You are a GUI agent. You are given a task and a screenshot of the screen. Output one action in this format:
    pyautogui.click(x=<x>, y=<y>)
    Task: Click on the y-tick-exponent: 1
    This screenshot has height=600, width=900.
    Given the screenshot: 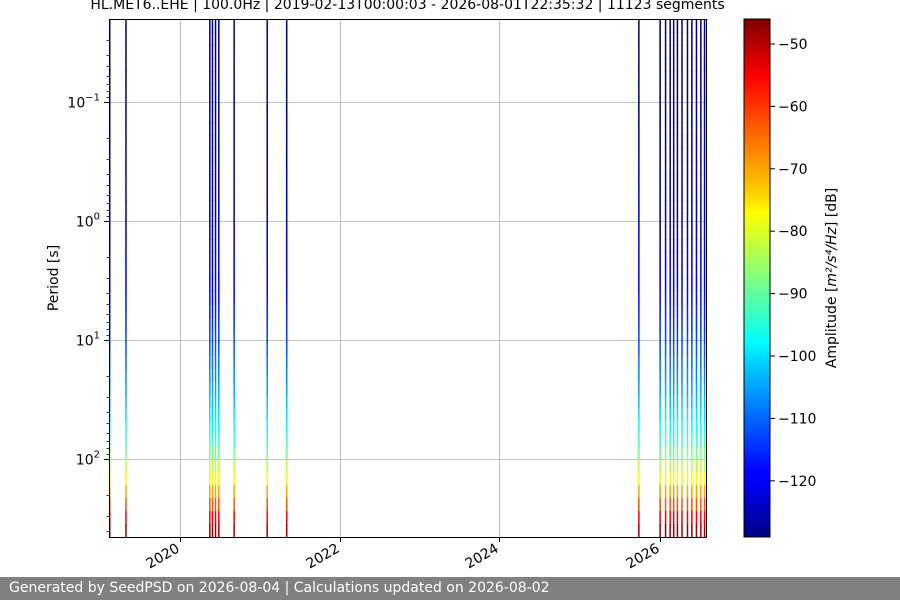 What is the action you would take?
    pyautogui.click(x=97, y=336)
    